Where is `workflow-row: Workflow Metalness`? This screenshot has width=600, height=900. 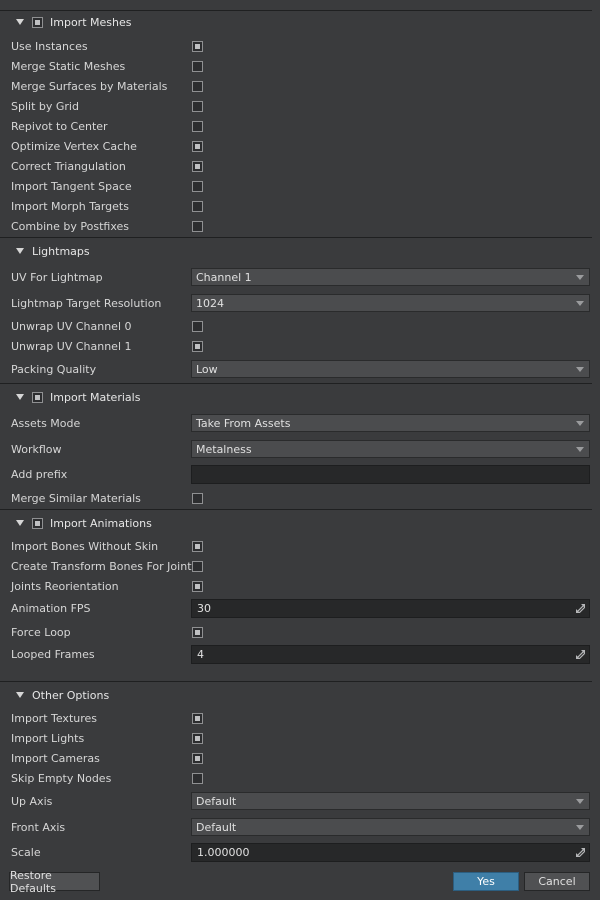 workflow-row: Workflow Metalness is located at coordinates (296, 449).